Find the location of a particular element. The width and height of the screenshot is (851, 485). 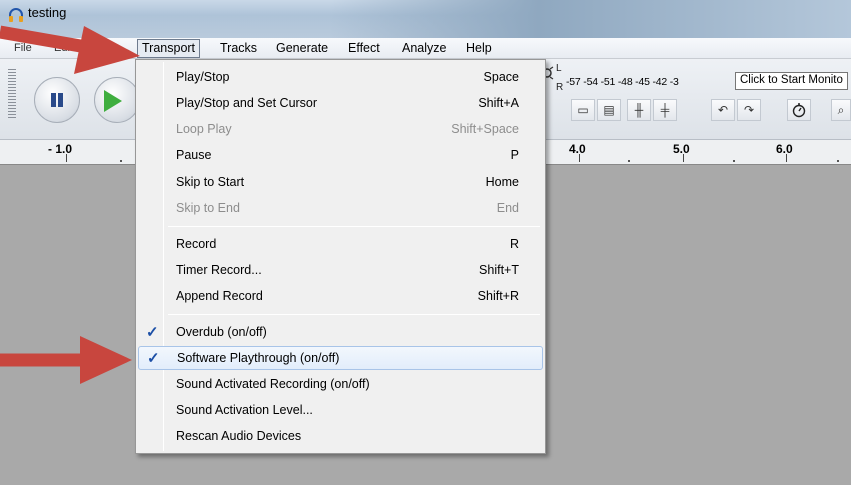

undo-button: ↶ is located at coordinates (723, 110).